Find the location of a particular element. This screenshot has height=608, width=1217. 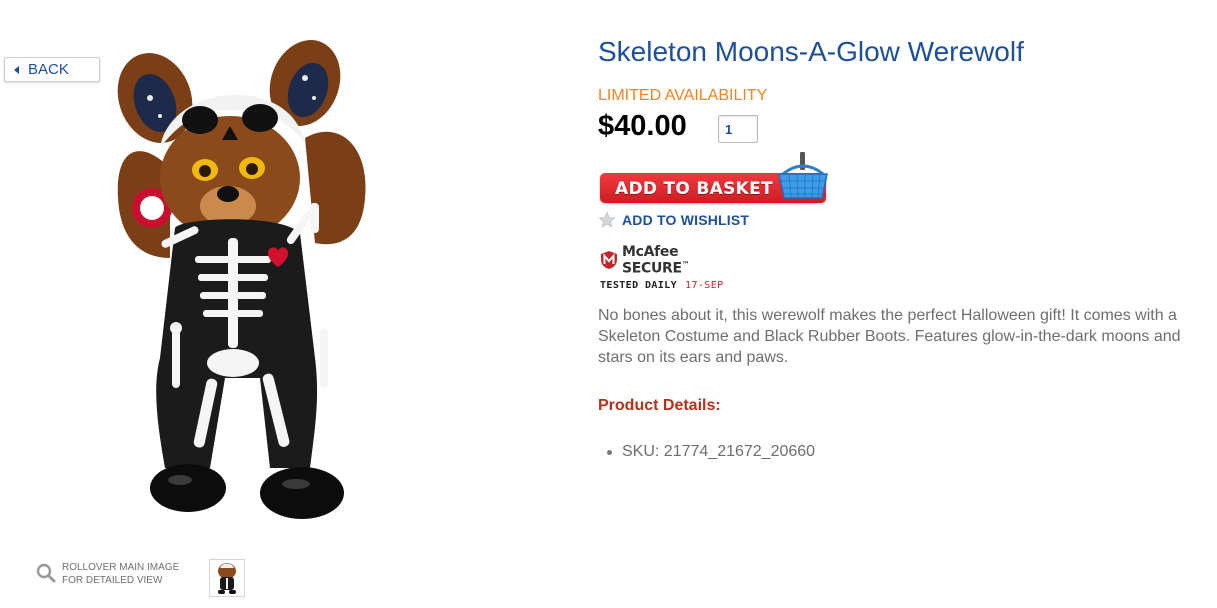

mcafee-brand: McAfee is located at coordinates (650, 252).